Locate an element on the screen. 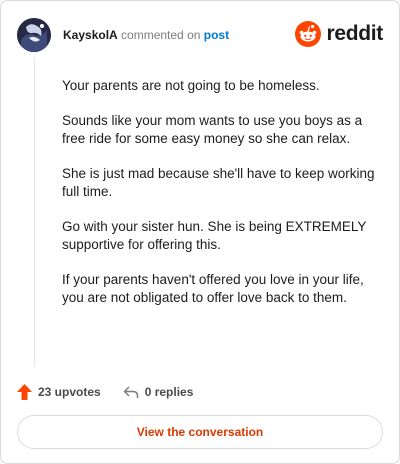 The width and height of the screenshot is (400, 464). reply-arrow-icon is located at coordinates (130, 392).